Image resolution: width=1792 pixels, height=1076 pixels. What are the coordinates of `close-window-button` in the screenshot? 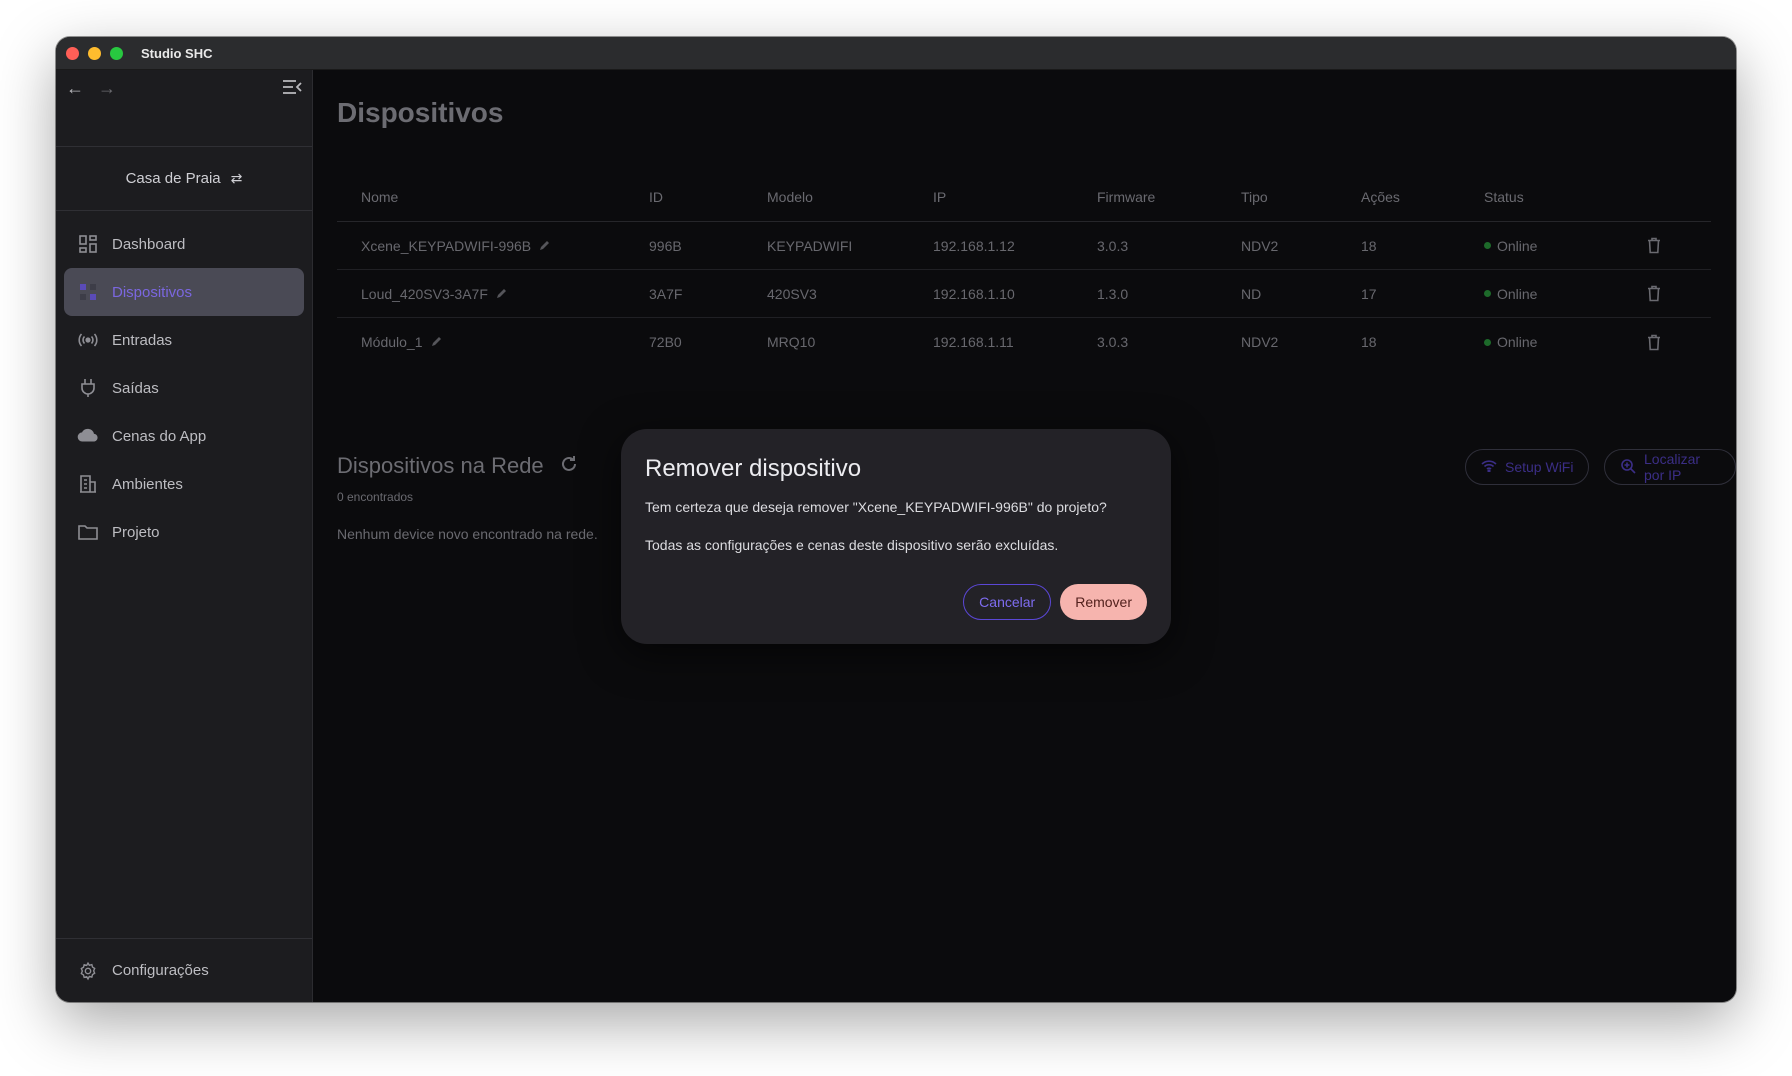 It's located at (72, 53).